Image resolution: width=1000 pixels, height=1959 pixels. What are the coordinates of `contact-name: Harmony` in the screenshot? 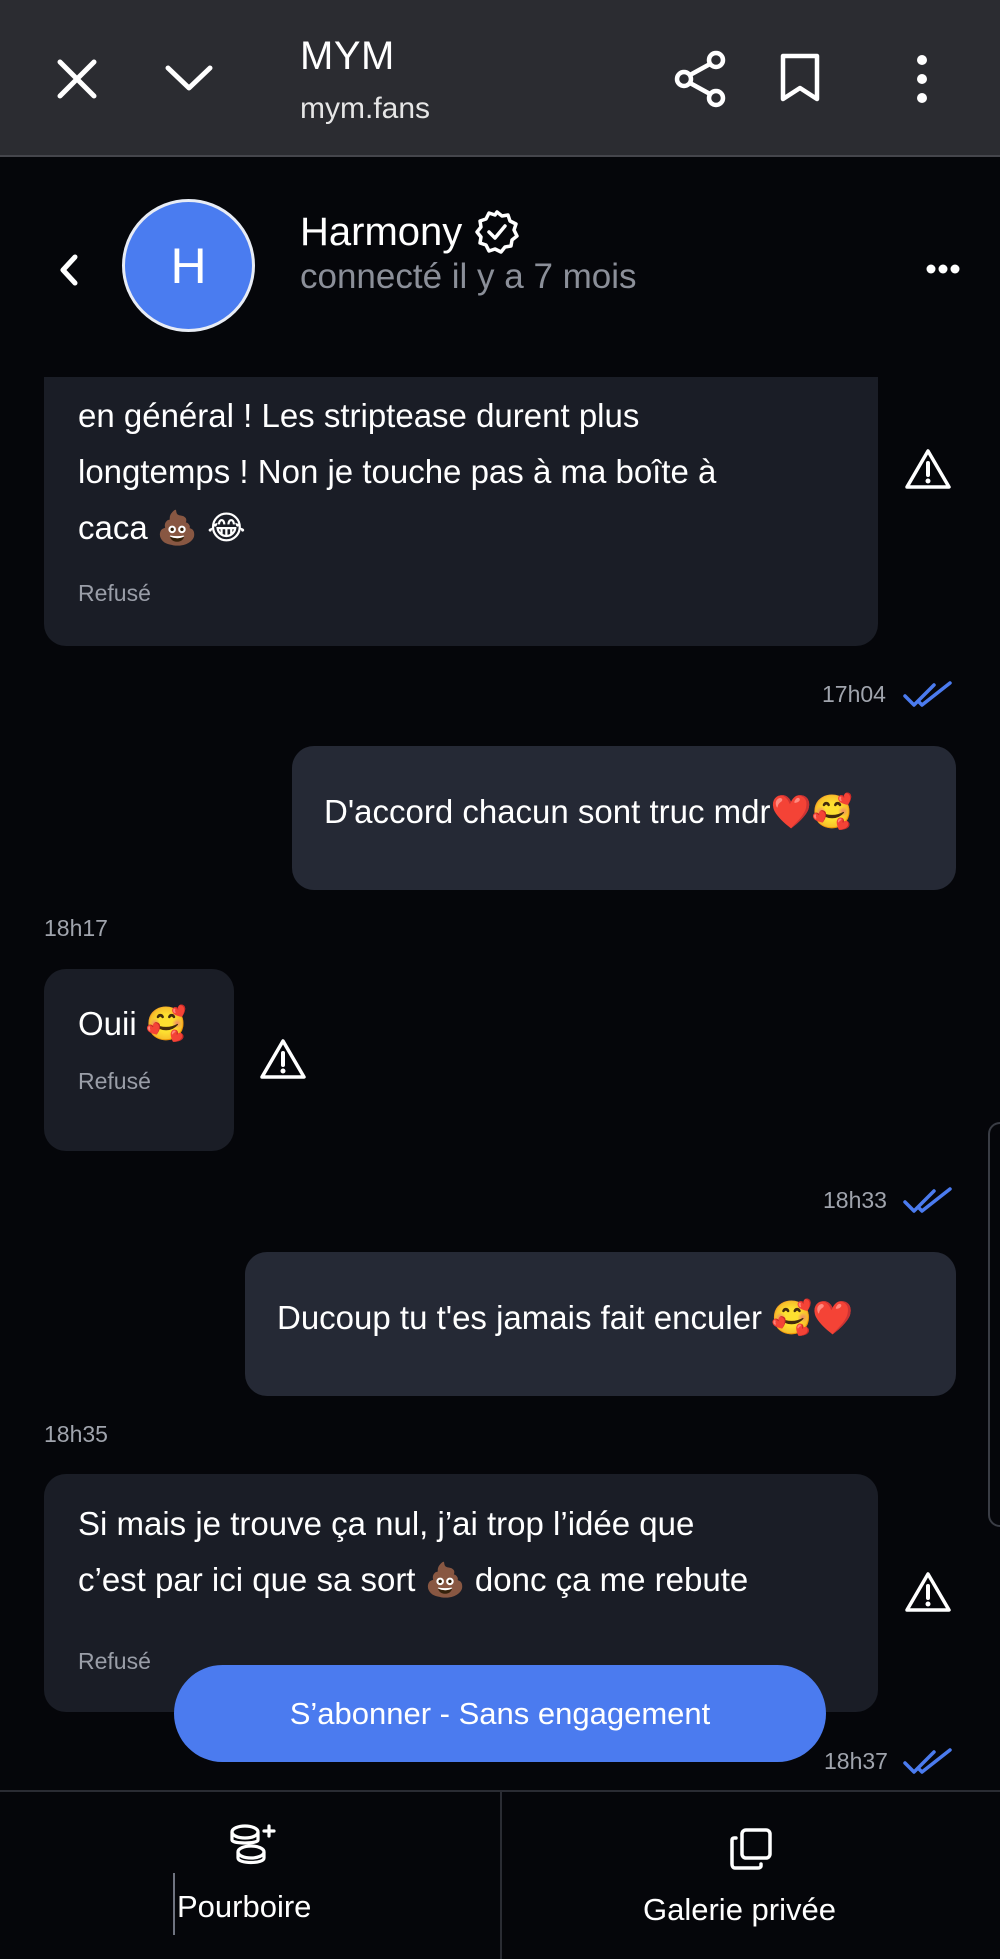 It's located at (410, 232).